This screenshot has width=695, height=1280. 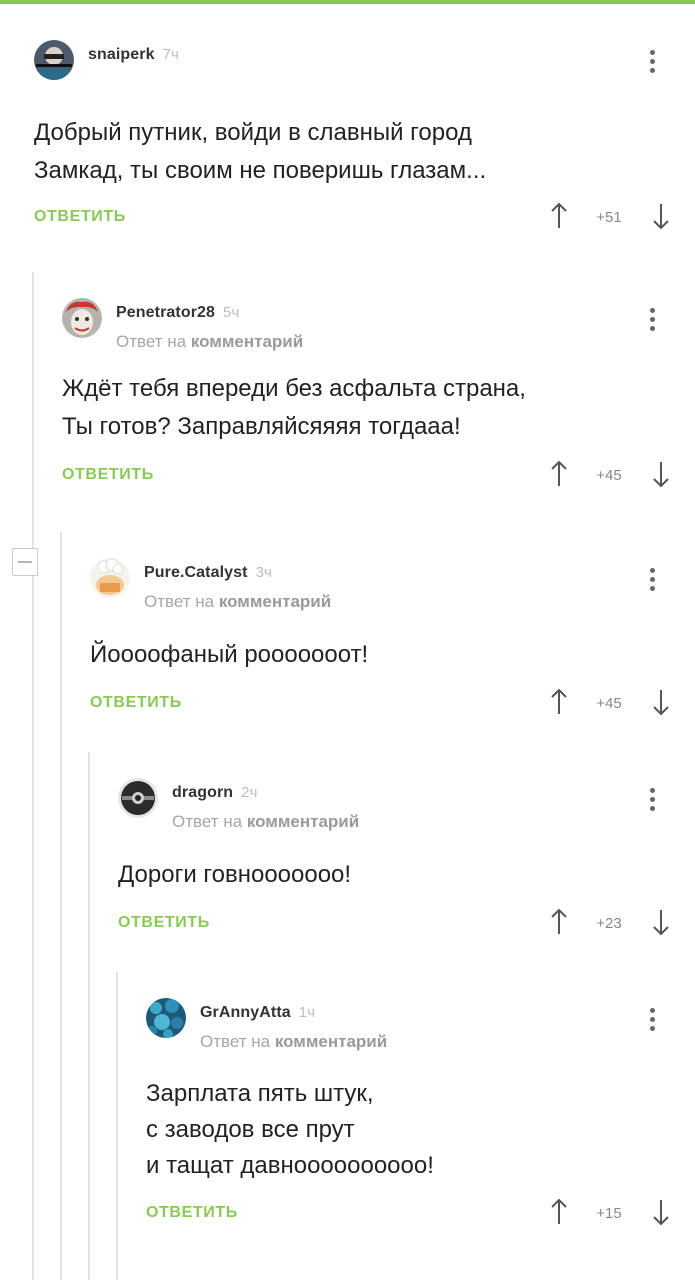 What do you see at coordinates (347, 2) in the screenshot?
I see `top-accent-bar` at bounding box center [347, 2].